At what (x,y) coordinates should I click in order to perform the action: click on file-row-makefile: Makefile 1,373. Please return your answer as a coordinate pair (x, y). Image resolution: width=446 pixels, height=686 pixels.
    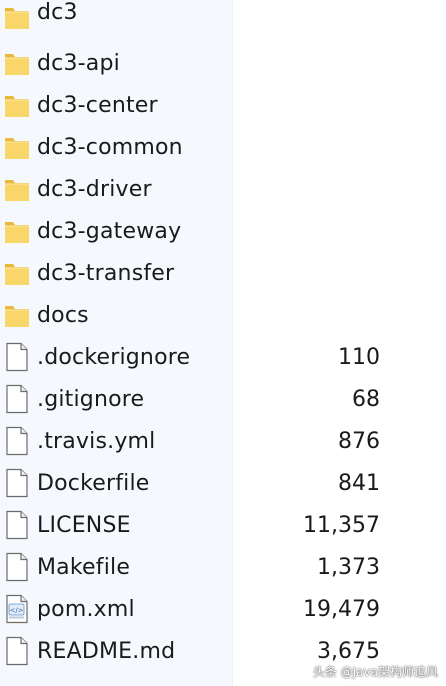
    Looking at the image, I should click on (223, 567).